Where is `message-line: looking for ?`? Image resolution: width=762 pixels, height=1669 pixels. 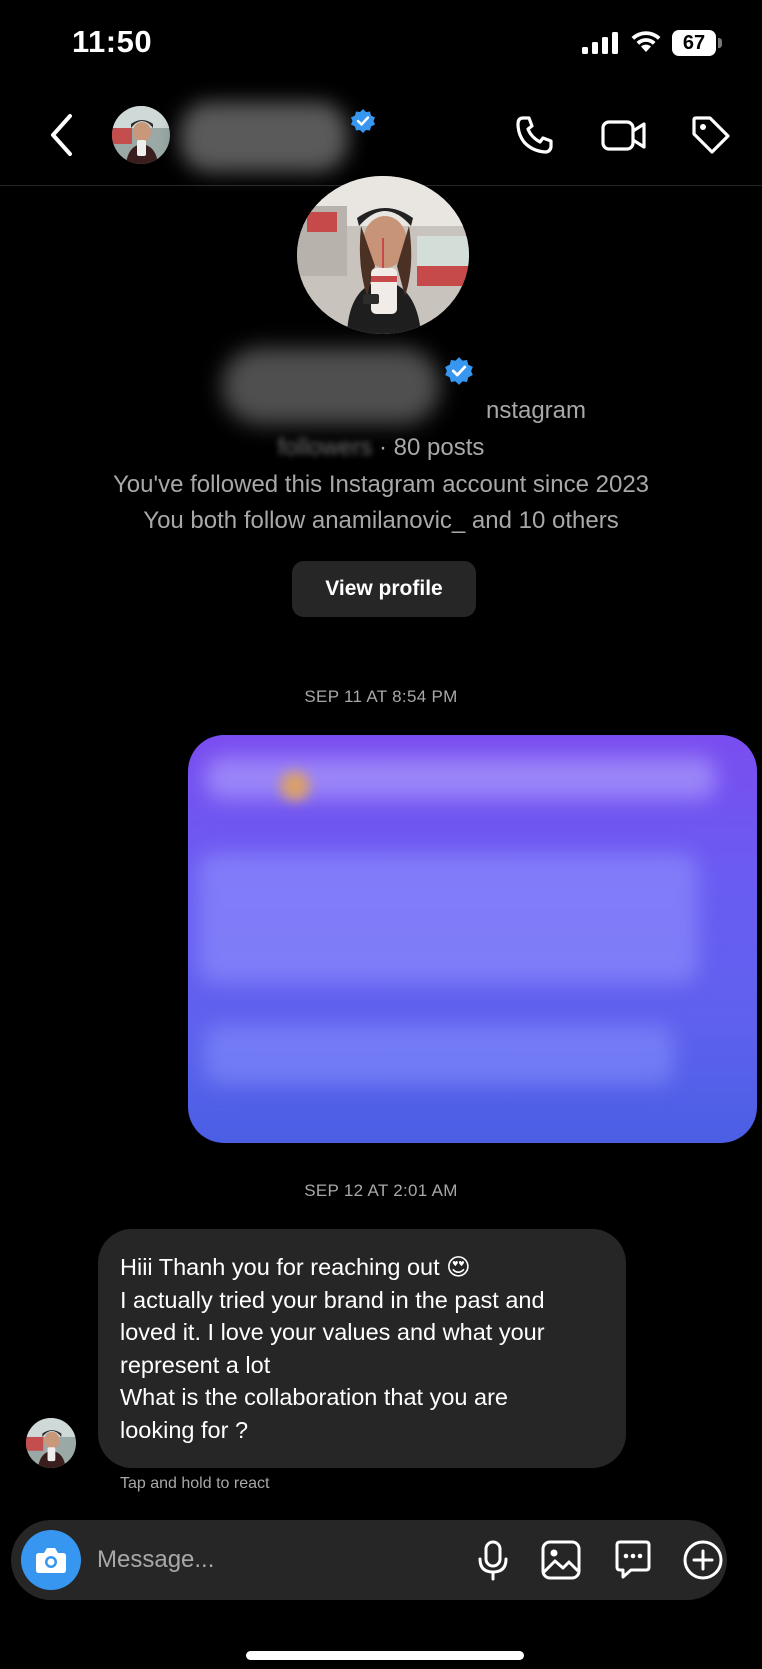
message-line: looking for ? is located at coordinates (184, 1429).